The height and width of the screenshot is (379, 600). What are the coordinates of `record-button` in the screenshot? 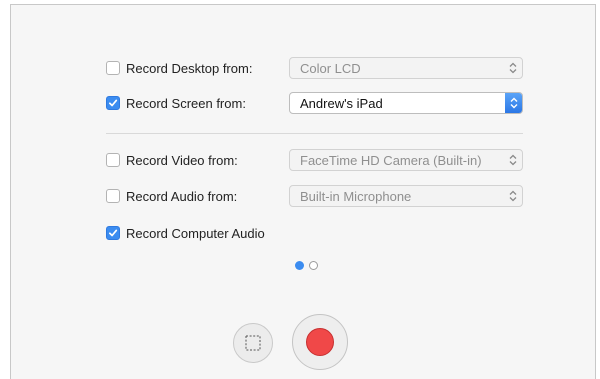 It's located at (320, 342).